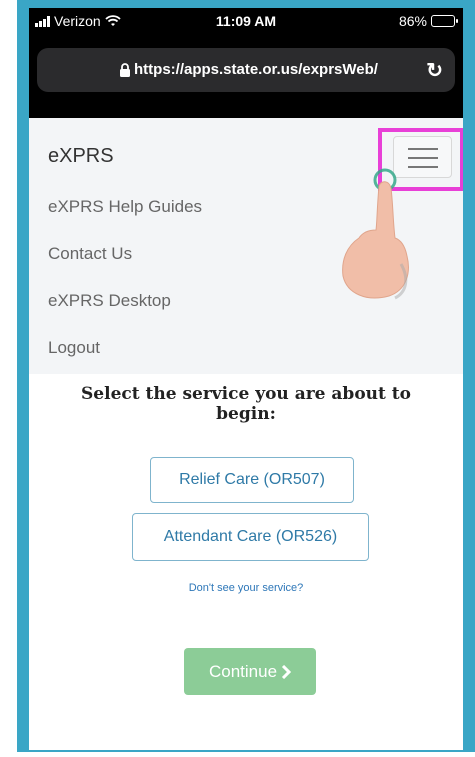 The width and height of the screenshot is (475, 757). I want to click on battery-percent: 86%, so click(412, 21).